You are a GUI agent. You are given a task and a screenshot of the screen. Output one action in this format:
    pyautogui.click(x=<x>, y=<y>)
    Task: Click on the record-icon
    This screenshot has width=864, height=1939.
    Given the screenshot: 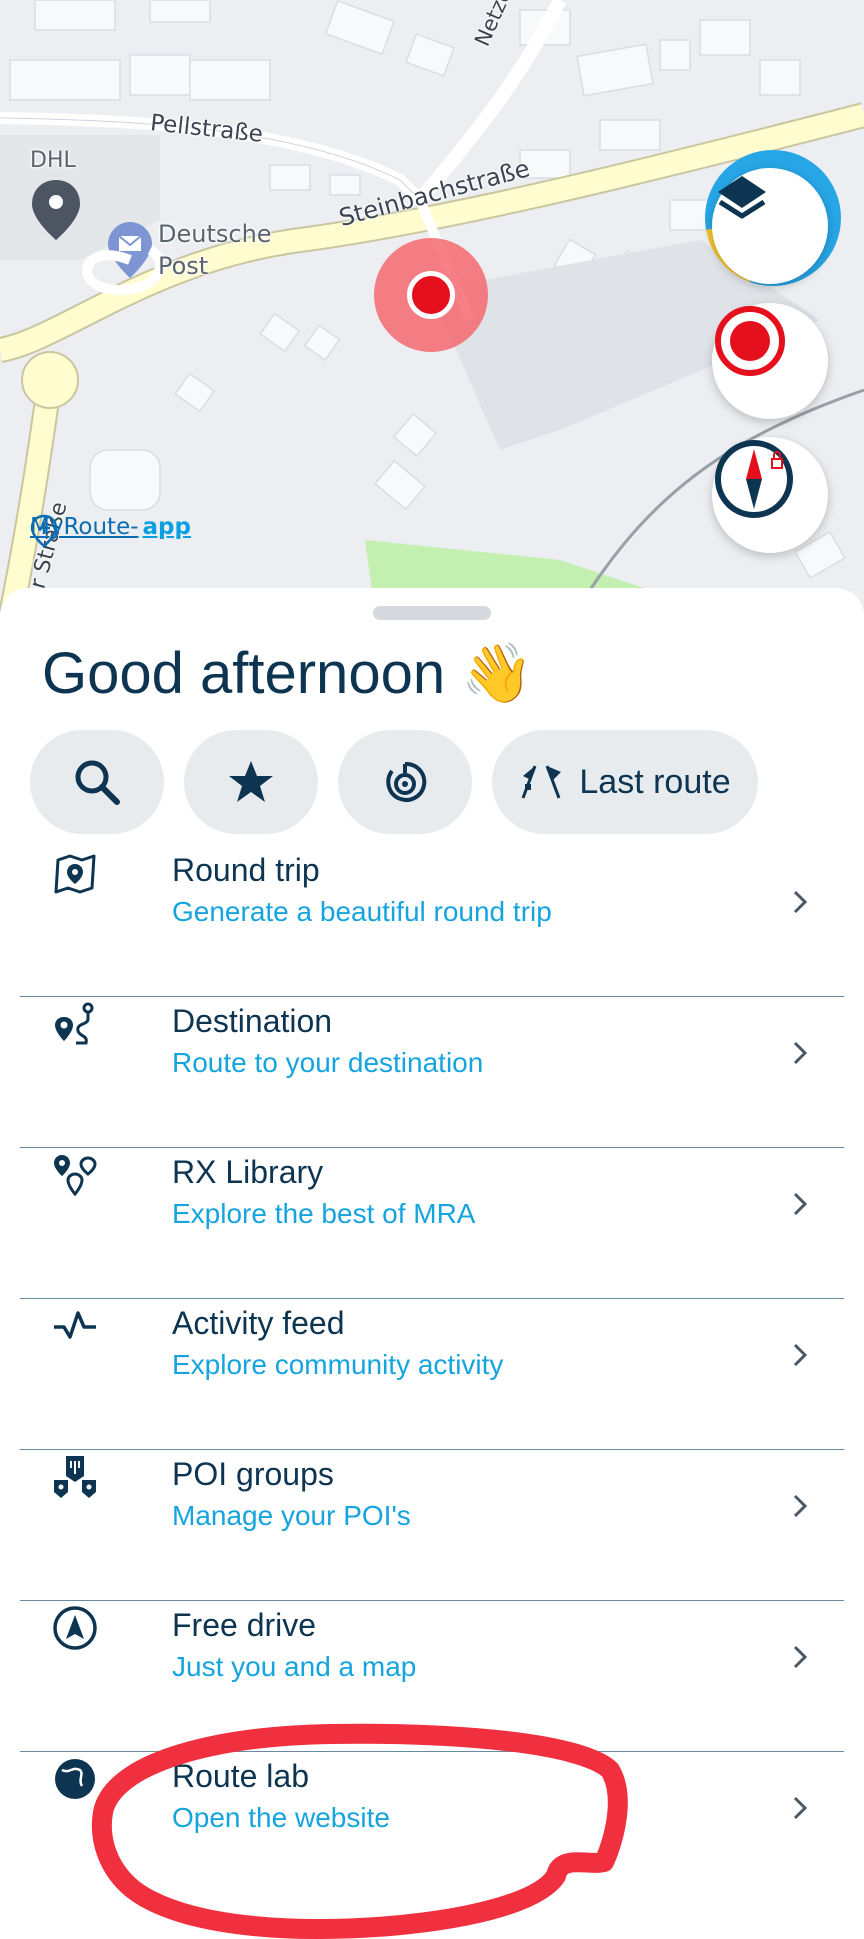 What is the action you would take?
    pyautogui.click(x=750, y=341)
    